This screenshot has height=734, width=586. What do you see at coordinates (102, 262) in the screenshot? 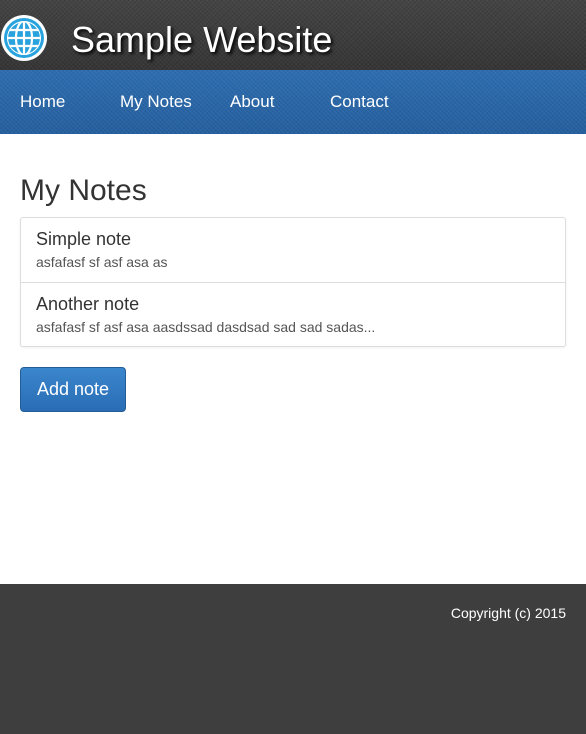
I see `note-preview: asfafasf sf asf asa as` at bounding box center [102, 262].